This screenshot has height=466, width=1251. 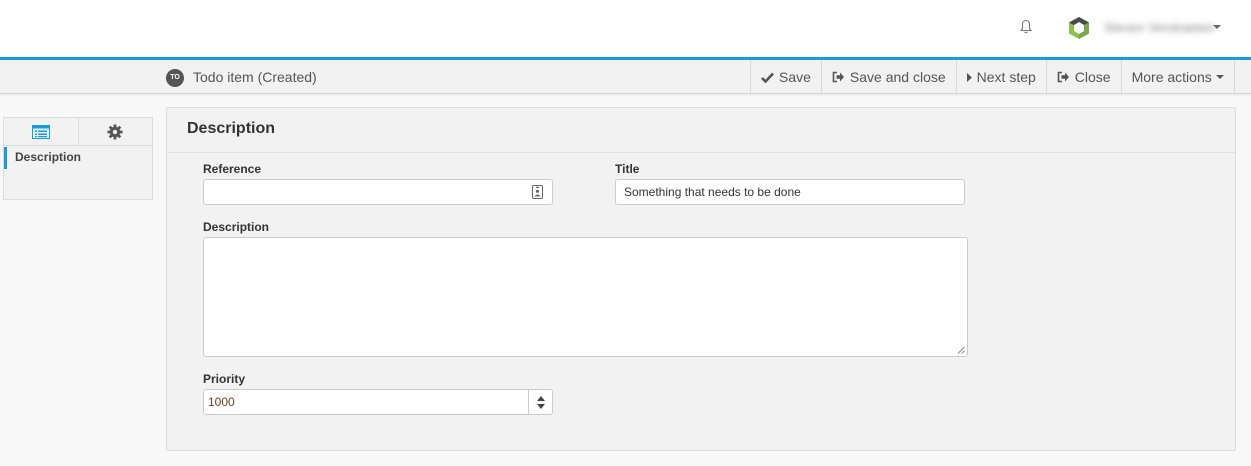 What do you see at coordinates (627, 169) in the screenshot?
I see `title-label: Title` at bounding box center [627, 169].